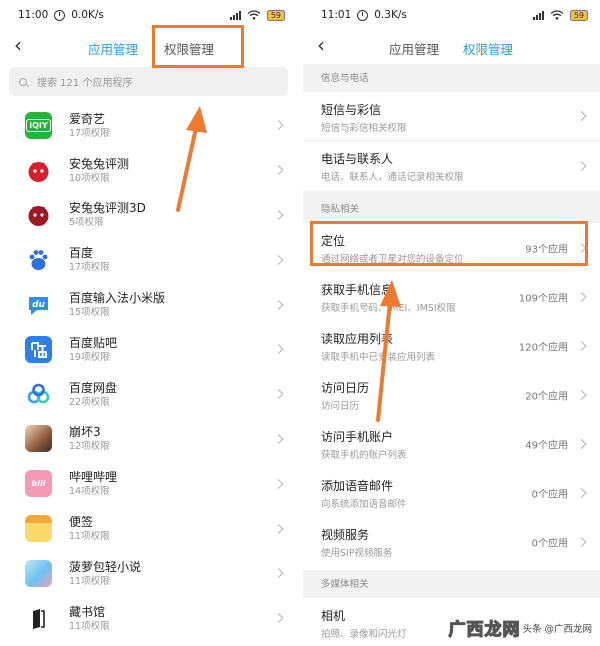 The image size is (600, 646). Describe the element at coordinates (364, 504) in the screenshot. I see `permission-desc: 向系统添加语音邮件` at that location.